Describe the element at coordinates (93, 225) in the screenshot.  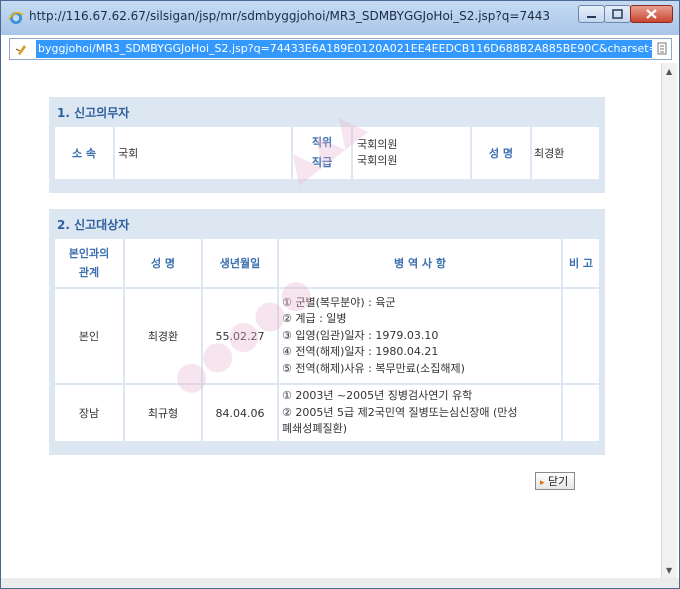
I see `section-title: 2. 신고대상자` at that location.